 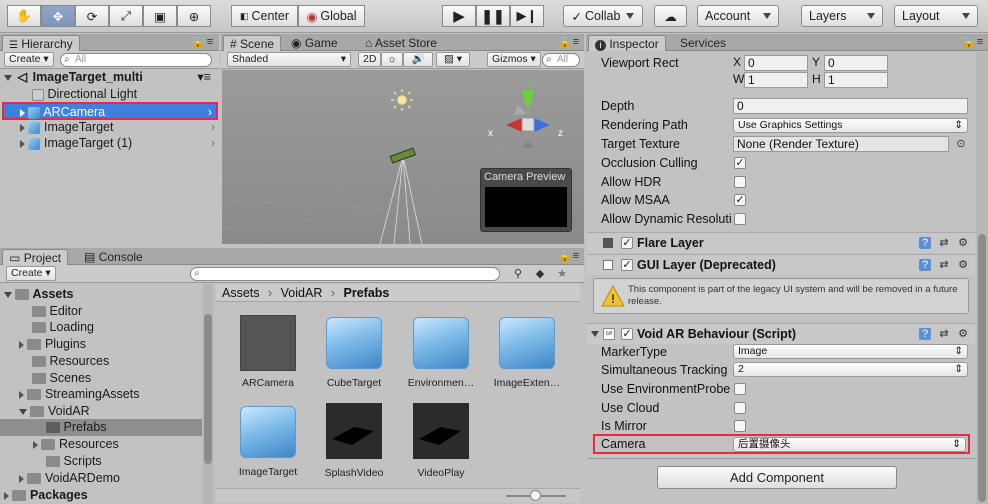 What do you see at coordinates (740, 389) in the screenshot?
I see `use-env-probe-checkbox` at bounding box center [740, 389].